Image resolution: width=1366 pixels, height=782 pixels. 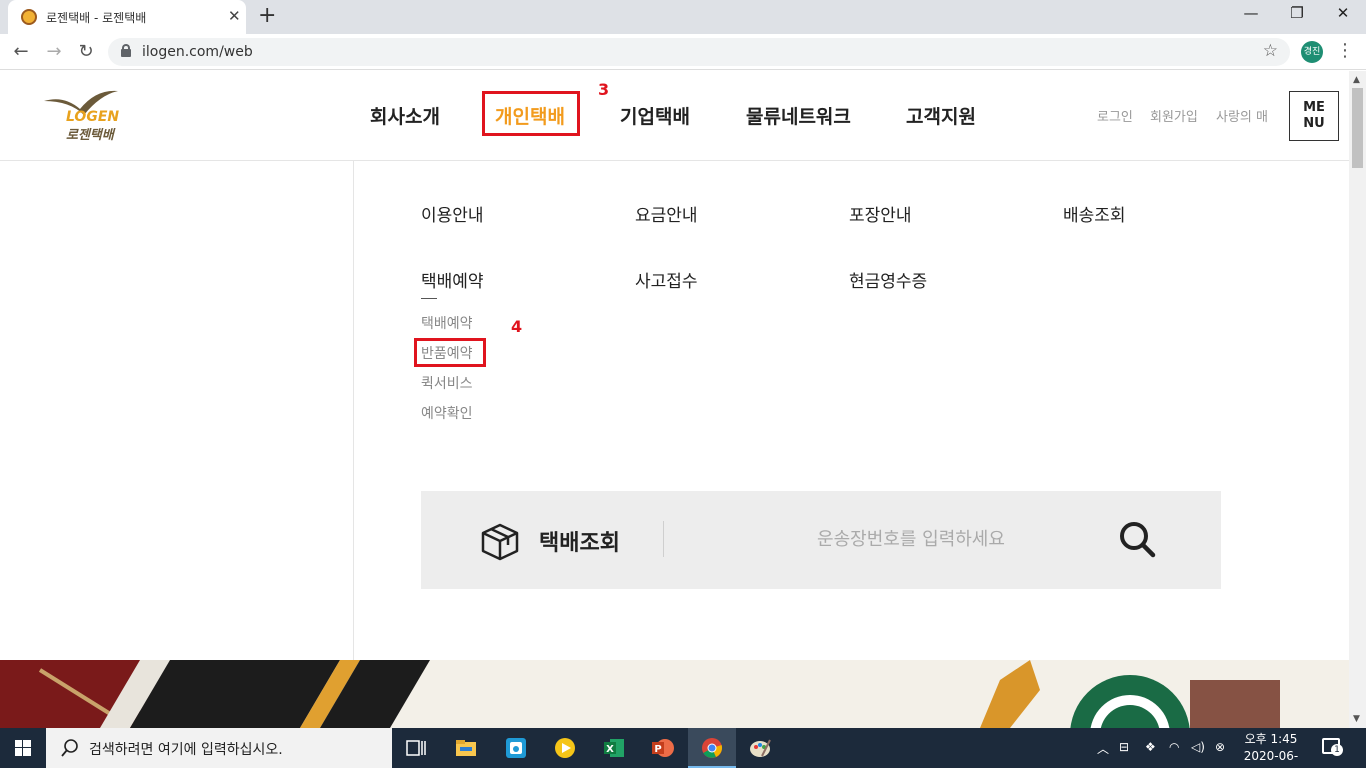 I want to click on task-view-icon, so click(x=416, y=748).